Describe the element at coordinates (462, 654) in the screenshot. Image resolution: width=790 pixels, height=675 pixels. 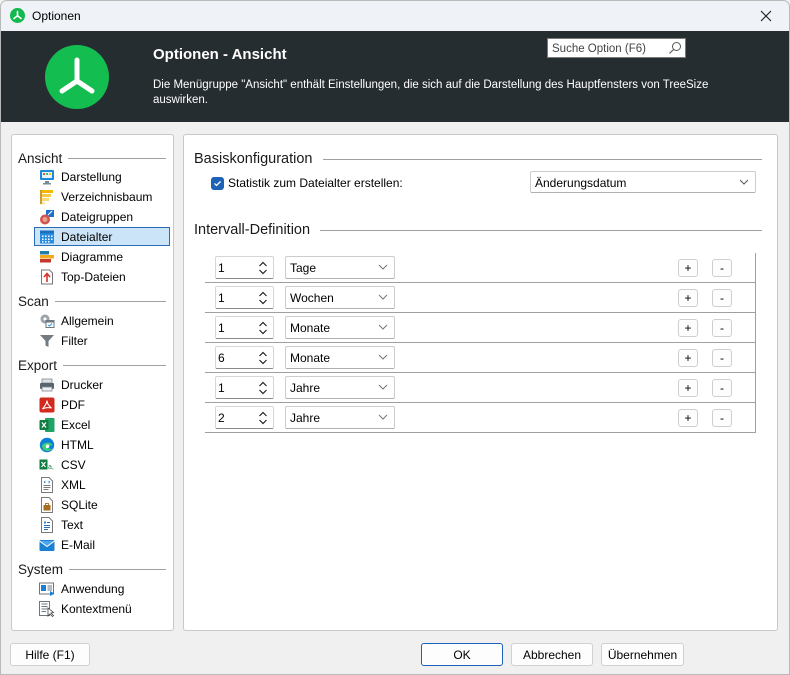
I see `ok-button: OK` at that location.